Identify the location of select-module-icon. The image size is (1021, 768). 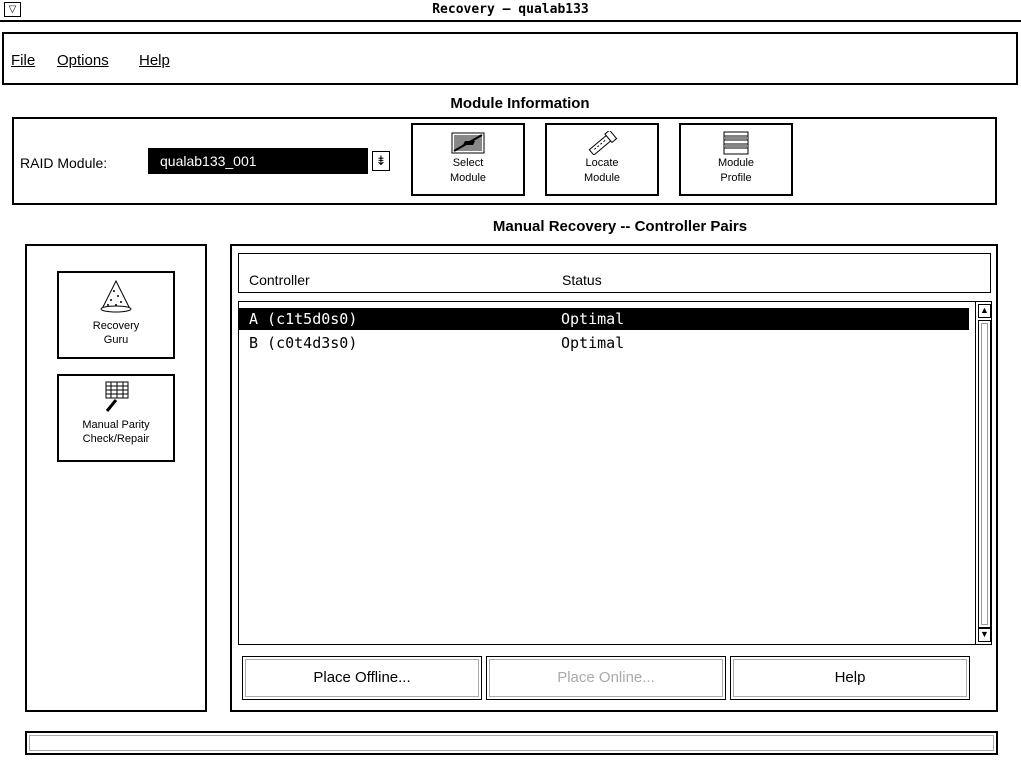
(468, 143).